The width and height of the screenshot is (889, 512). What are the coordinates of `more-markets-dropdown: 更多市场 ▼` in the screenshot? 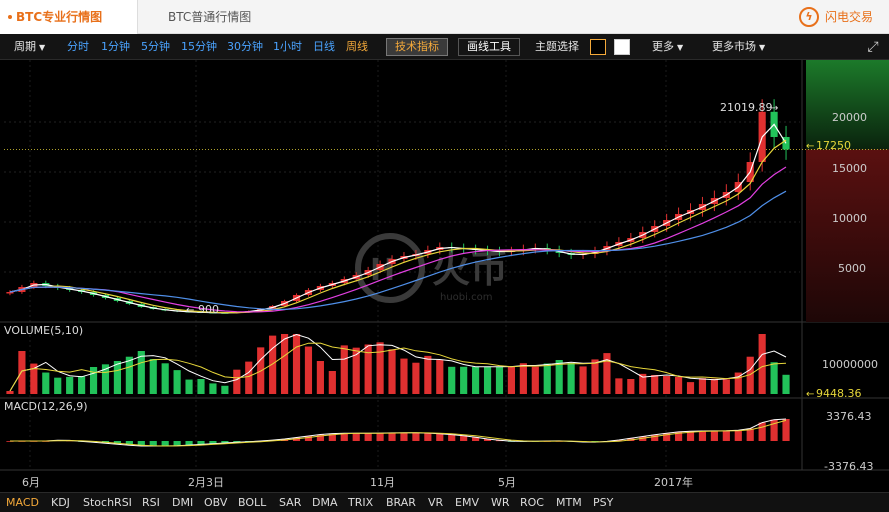 It's located at (738, 47).